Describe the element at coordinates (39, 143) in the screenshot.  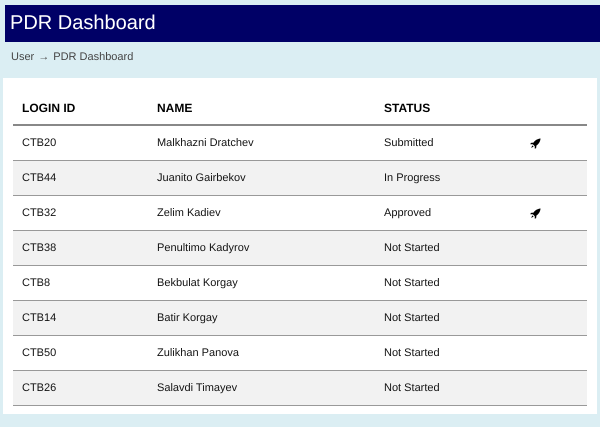
I see `table-cell-text: CTB20` at that location.